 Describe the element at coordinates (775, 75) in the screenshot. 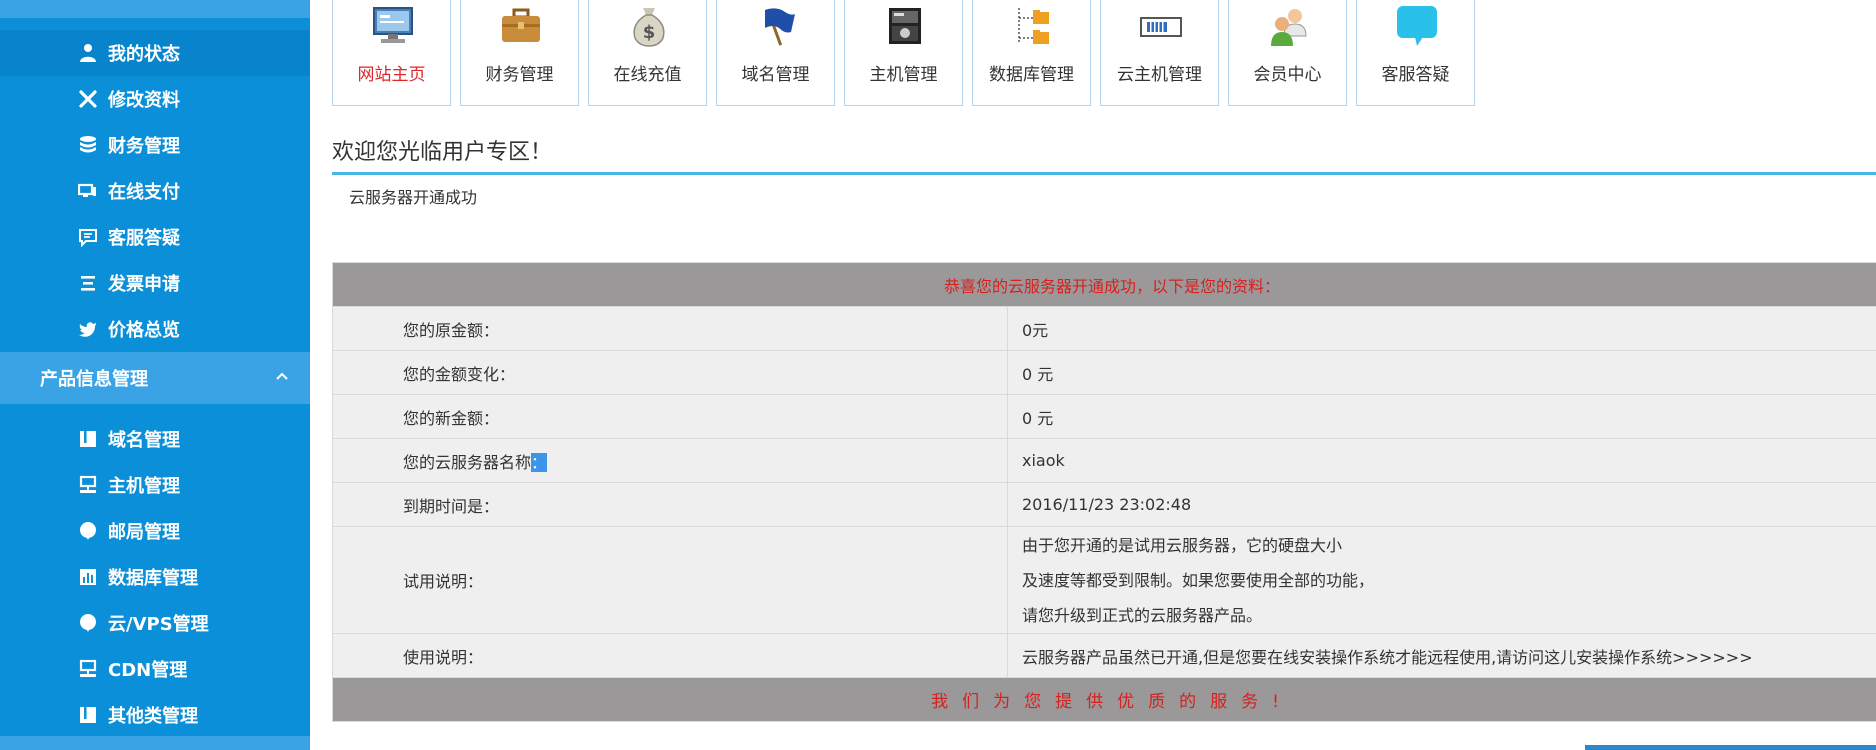

I see `nav-label: 域名管理` at that location.